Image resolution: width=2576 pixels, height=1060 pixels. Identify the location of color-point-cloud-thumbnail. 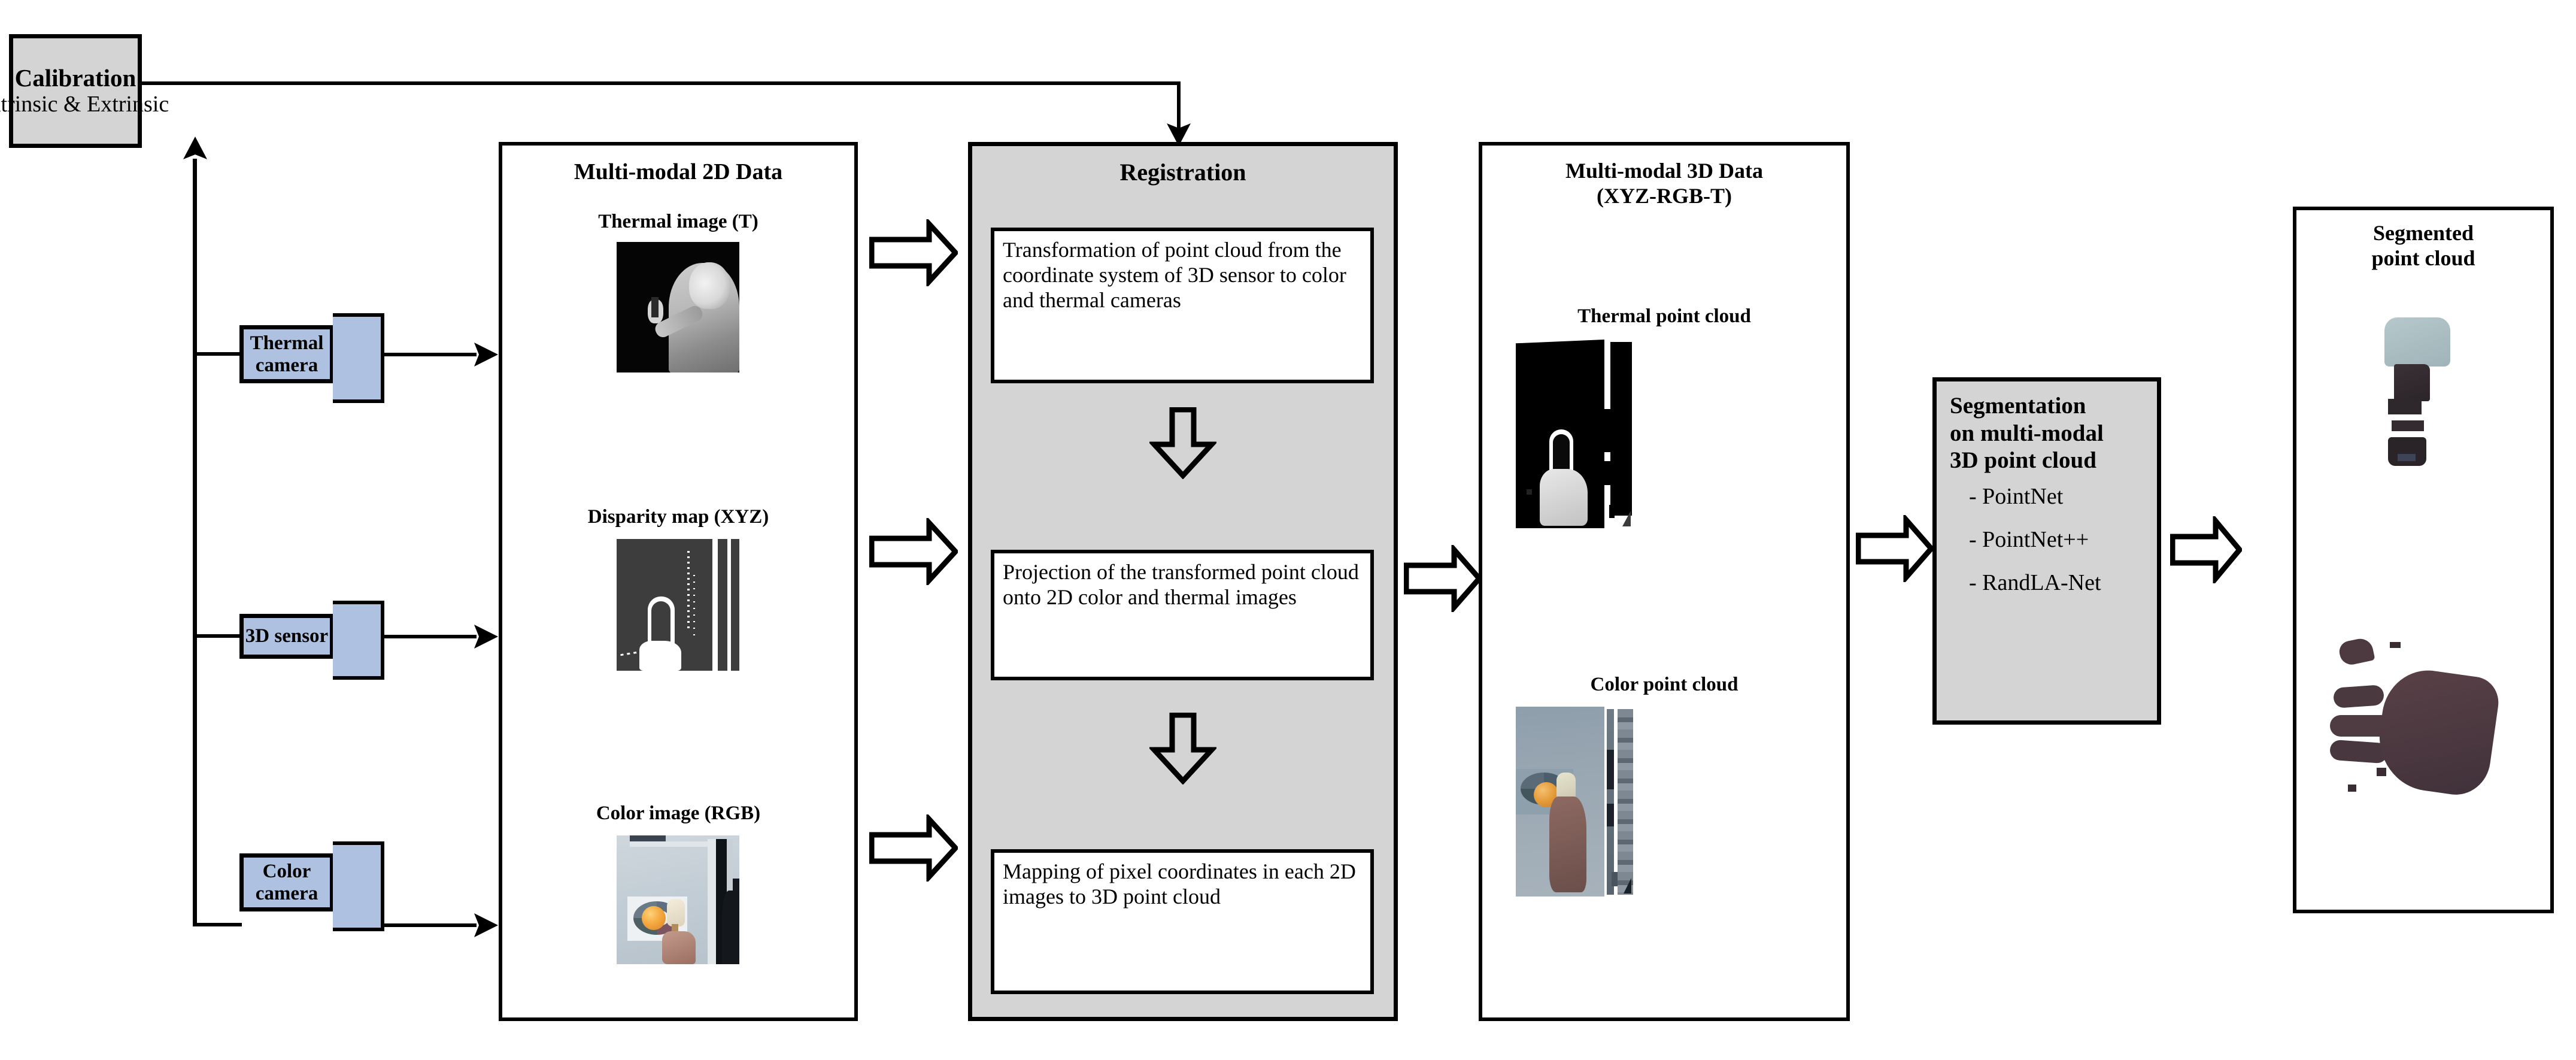
(1578, 802).